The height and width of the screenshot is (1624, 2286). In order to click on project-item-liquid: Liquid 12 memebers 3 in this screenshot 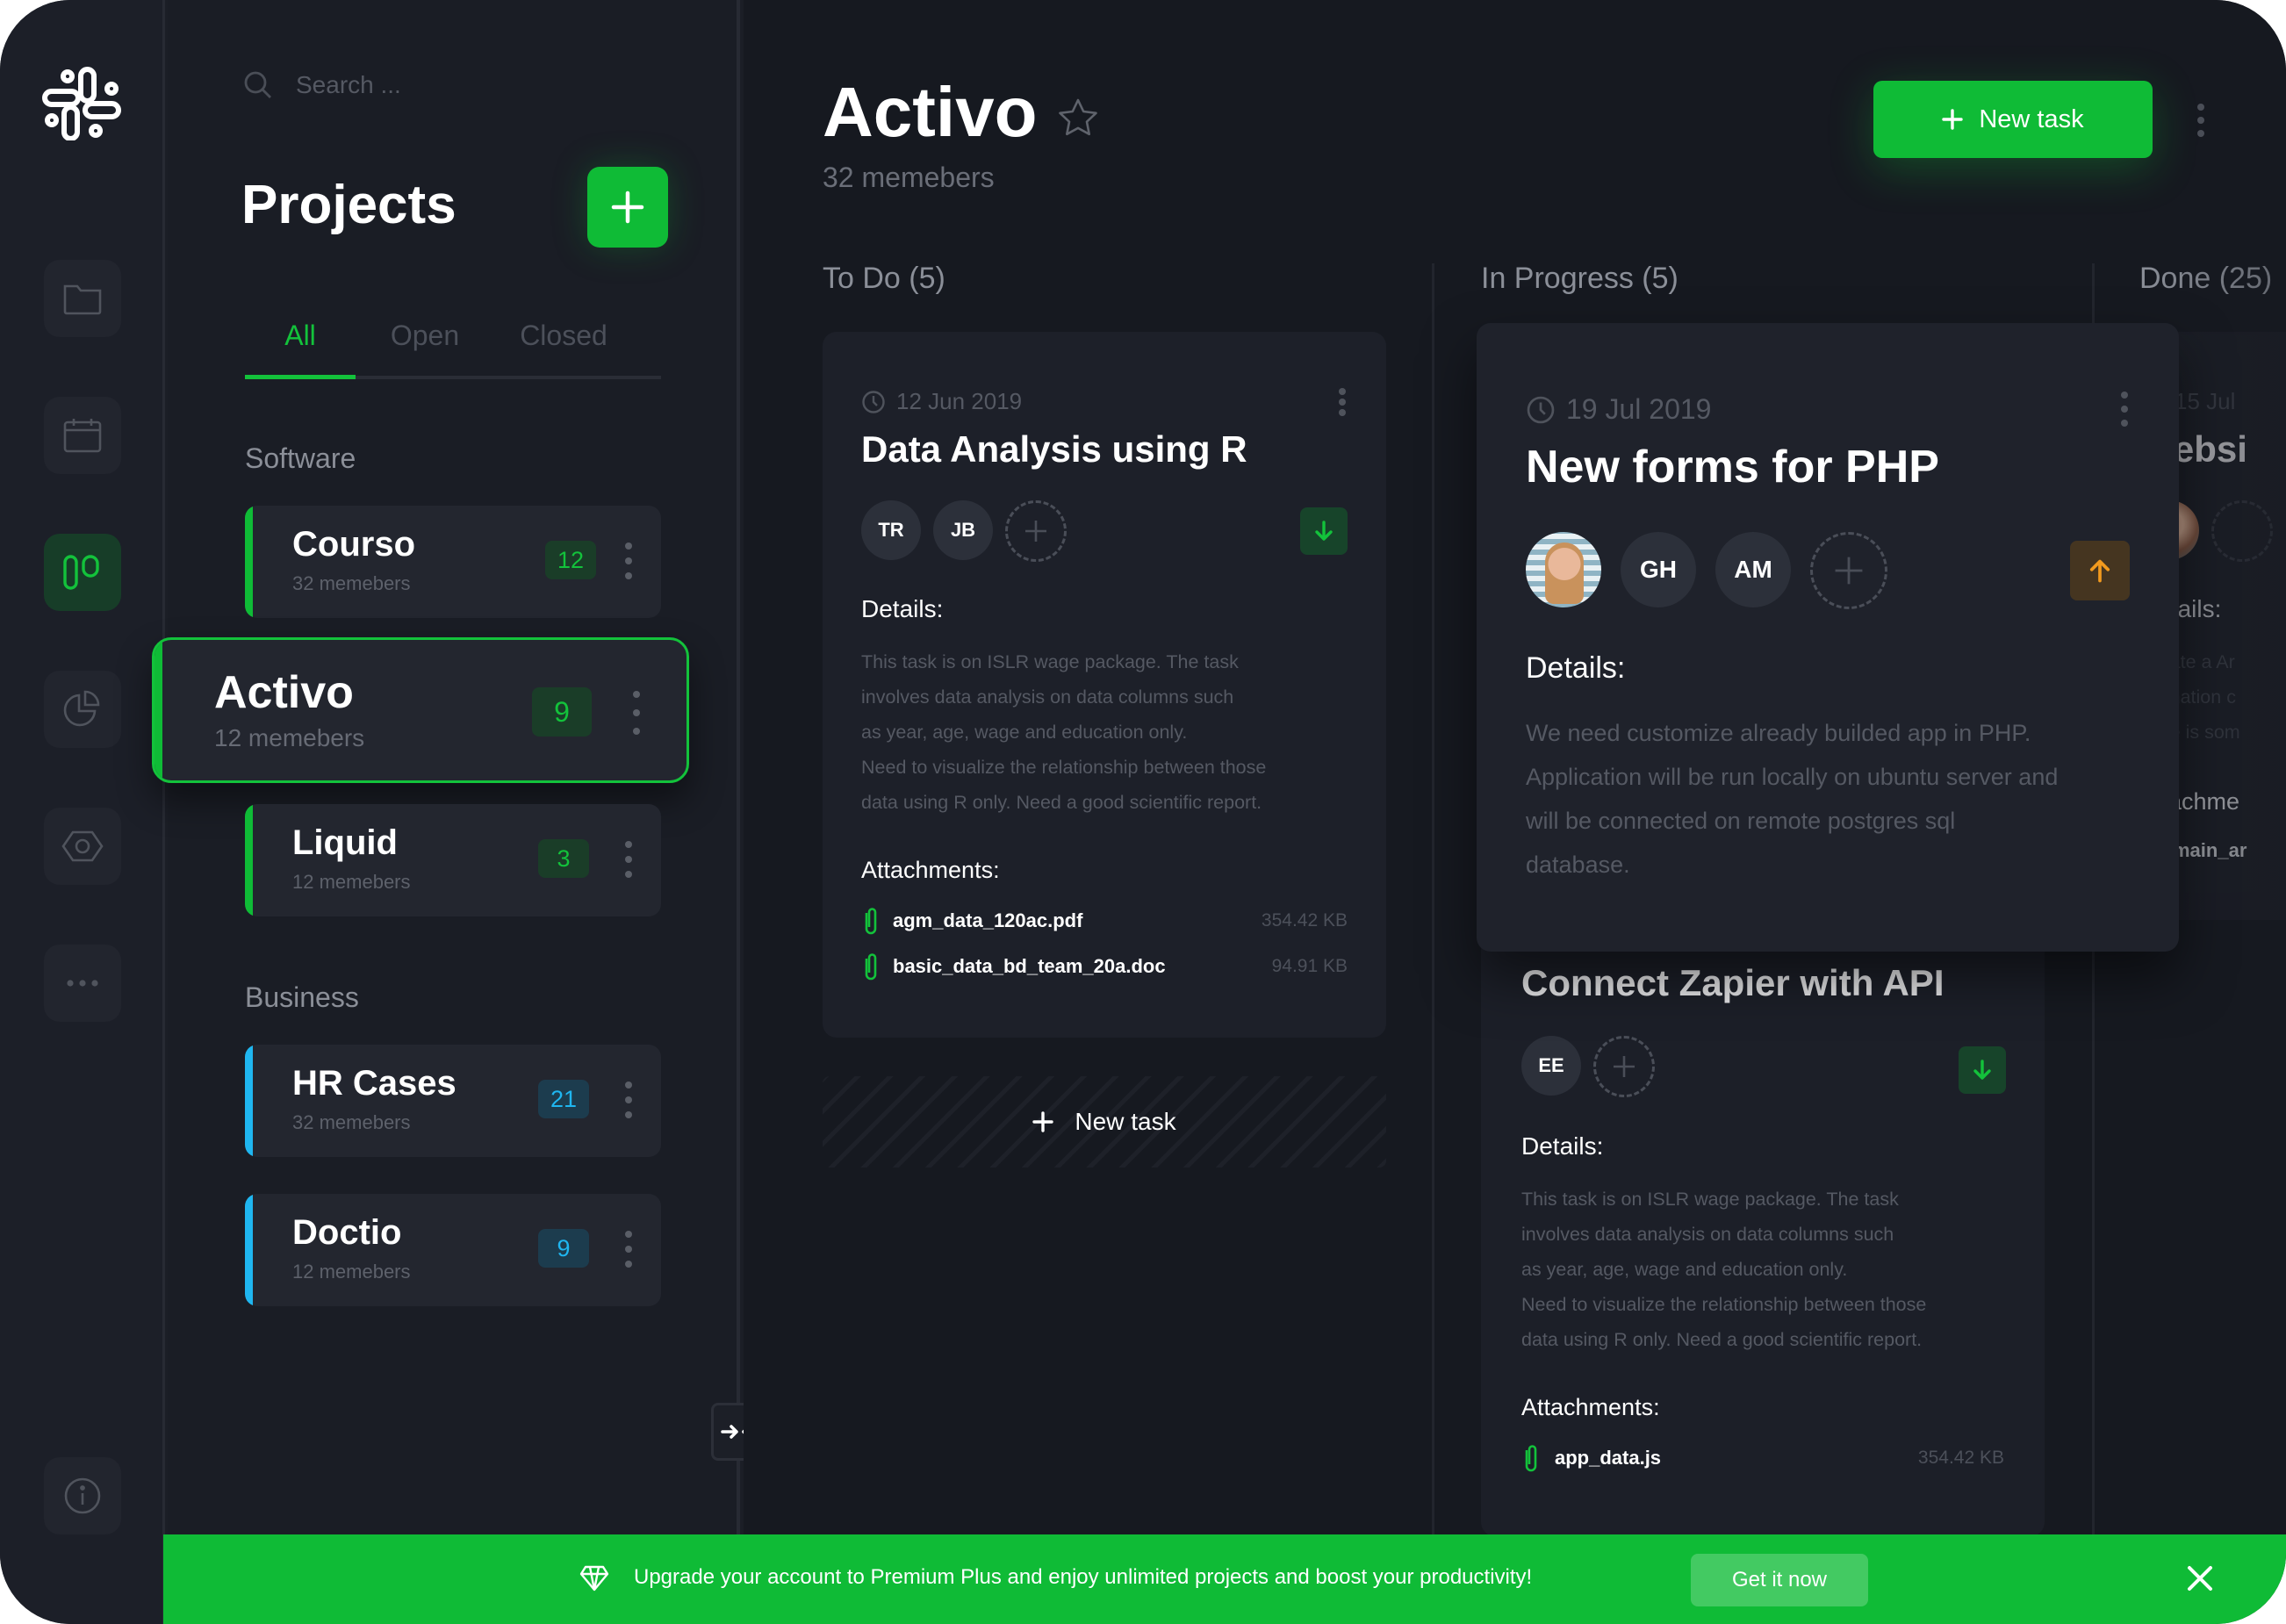, I will do `click(453, 860)`.